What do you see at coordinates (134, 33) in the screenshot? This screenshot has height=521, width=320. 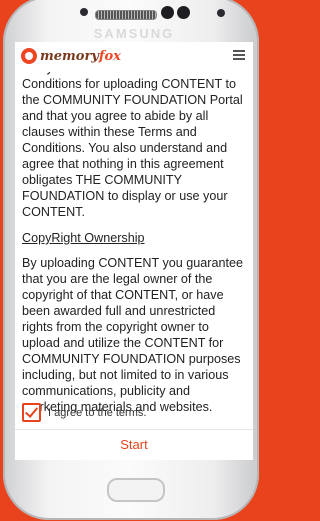 I see `device-brand: SAMSUNG` at bounding box center [134, 33].